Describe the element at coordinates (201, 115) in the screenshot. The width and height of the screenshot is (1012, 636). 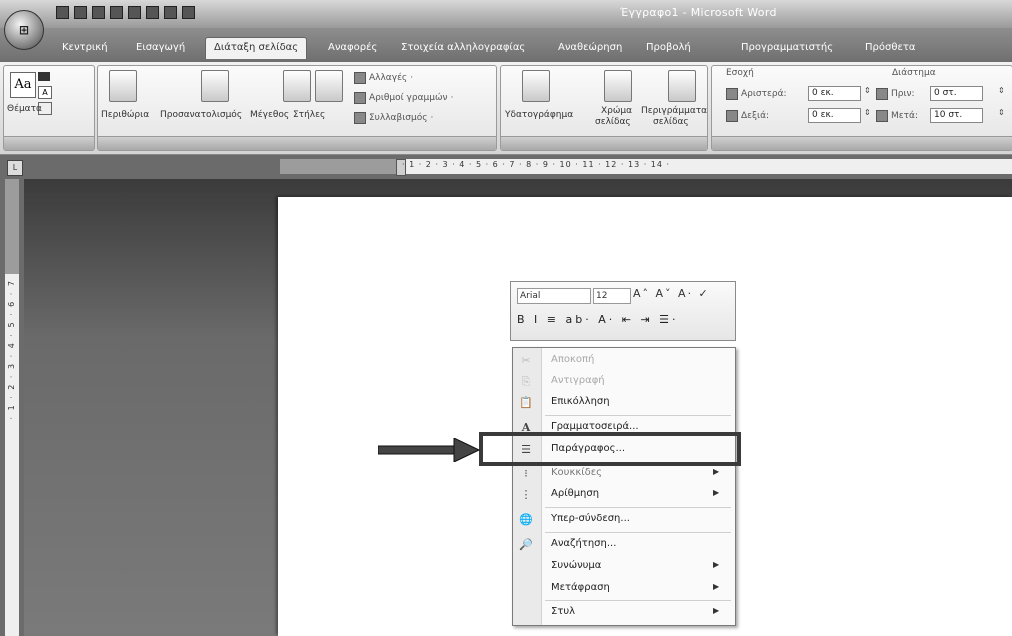
I see `orientation-label: Προσανατολισμός` at that location.